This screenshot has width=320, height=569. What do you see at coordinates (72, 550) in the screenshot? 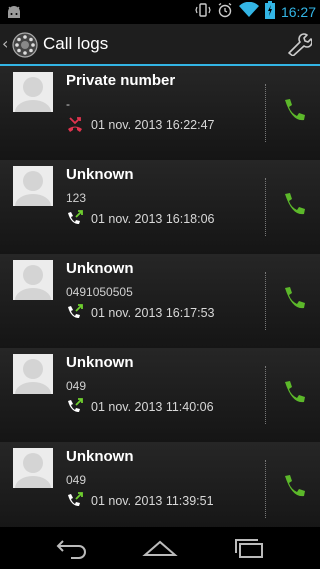
I see `back-icon` at bounding box center [72, 550].